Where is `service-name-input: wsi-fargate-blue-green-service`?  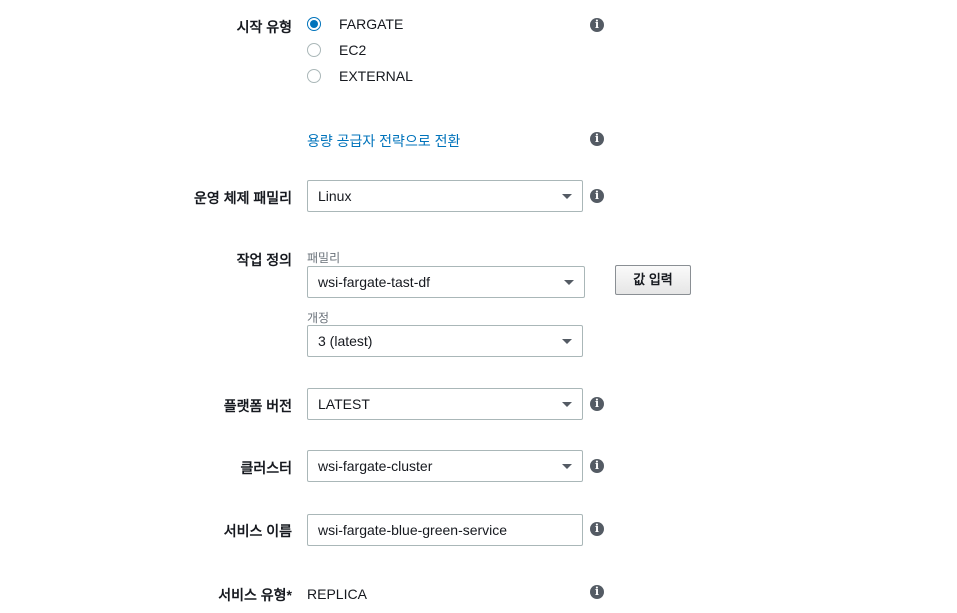 service-name-input: wsi-fargate-blue-green-service is located at coordinates (445, 530).